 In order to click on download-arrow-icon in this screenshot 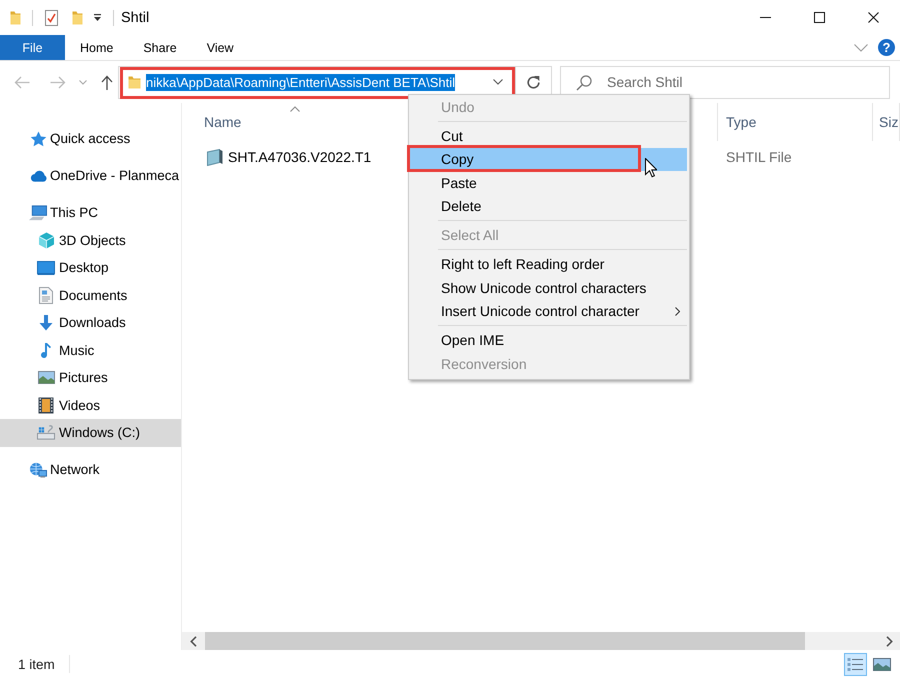, I will do `click(46, 322)`.